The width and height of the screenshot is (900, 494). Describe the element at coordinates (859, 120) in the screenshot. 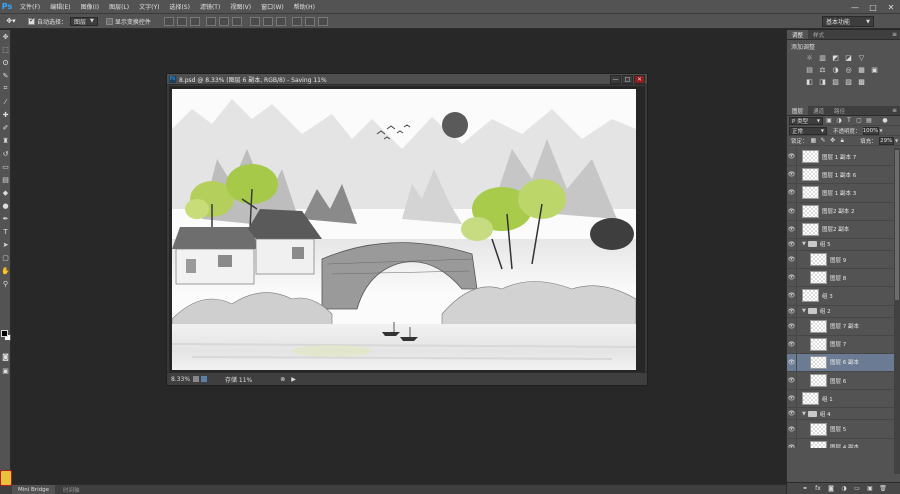

I see `filter-shape-icon: ▢` at that location.